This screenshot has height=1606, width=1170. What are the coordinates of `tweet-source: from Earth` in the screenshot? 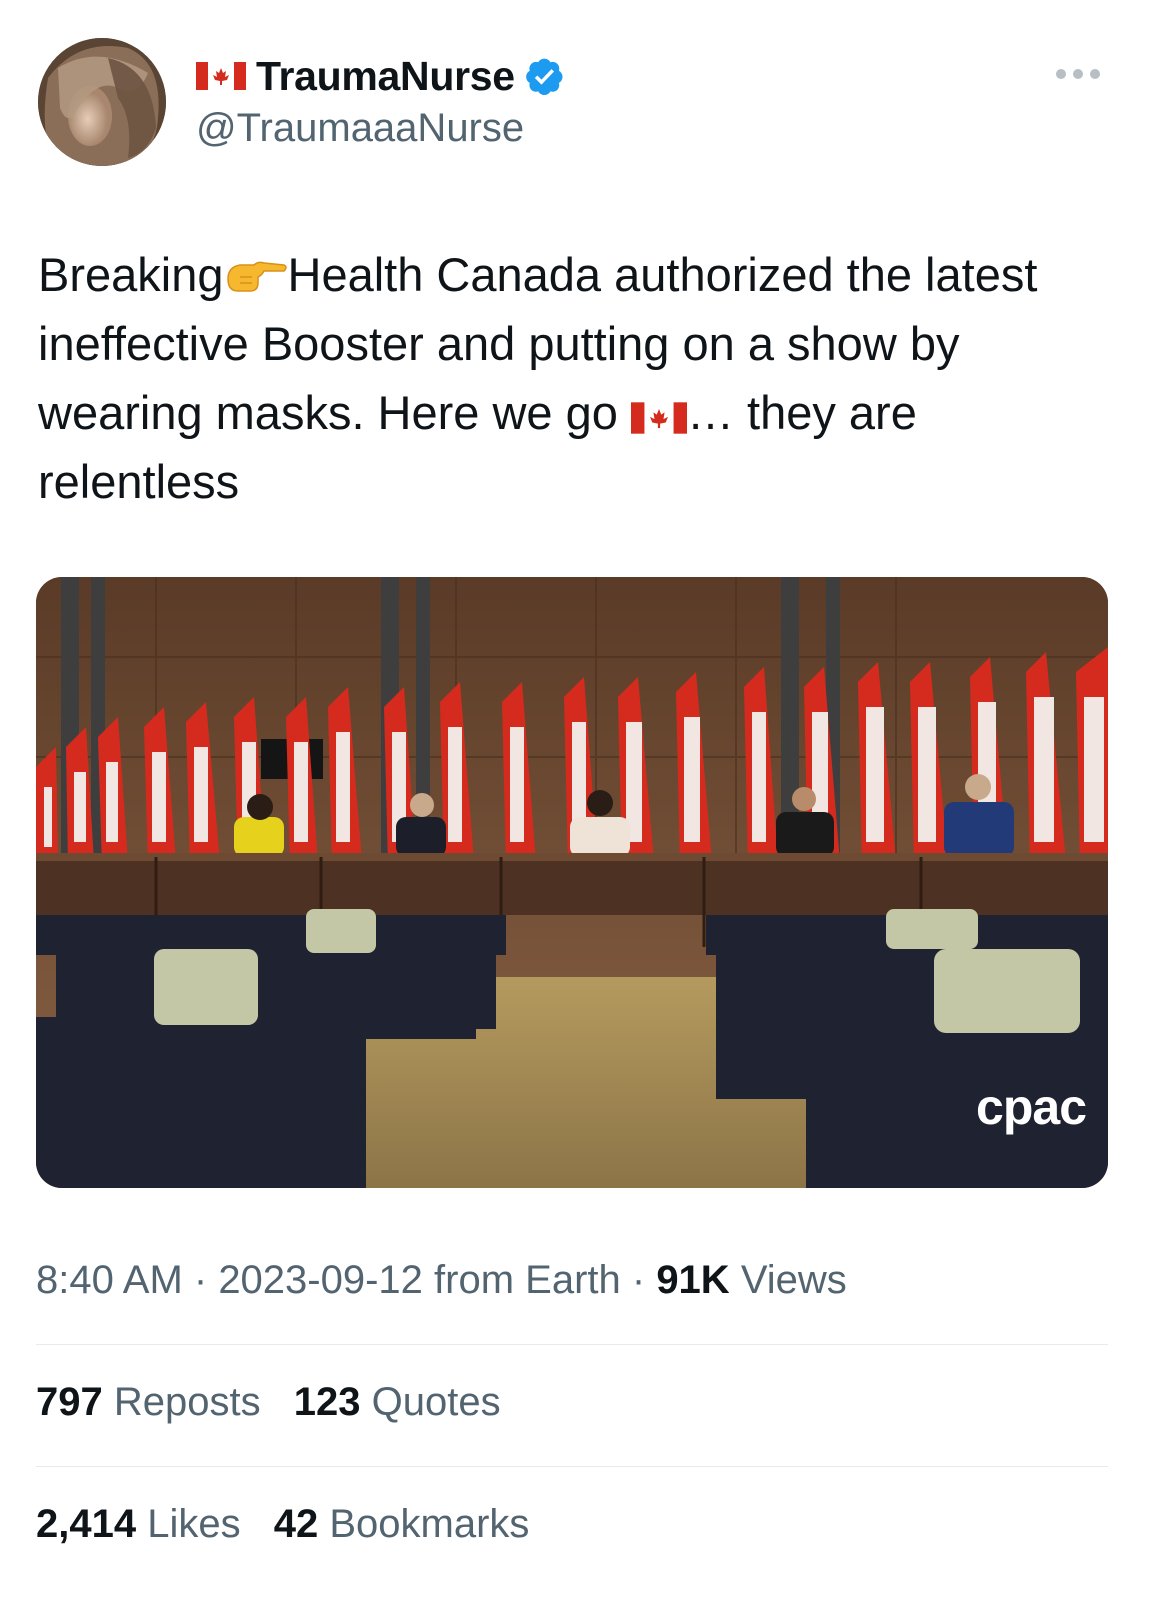 It's located at (527, 1280).